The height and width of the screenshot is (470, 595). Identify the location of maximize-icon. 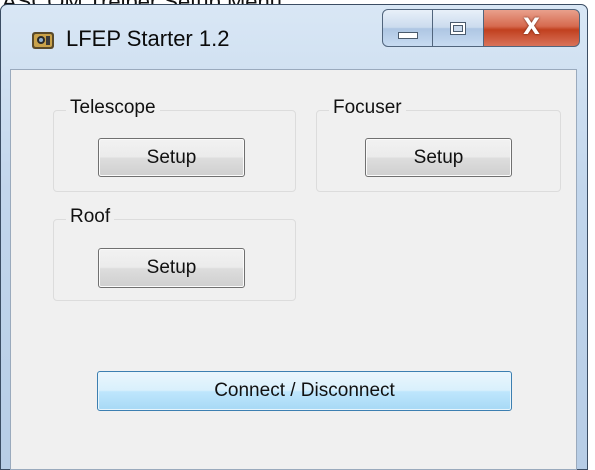
(458, 28).